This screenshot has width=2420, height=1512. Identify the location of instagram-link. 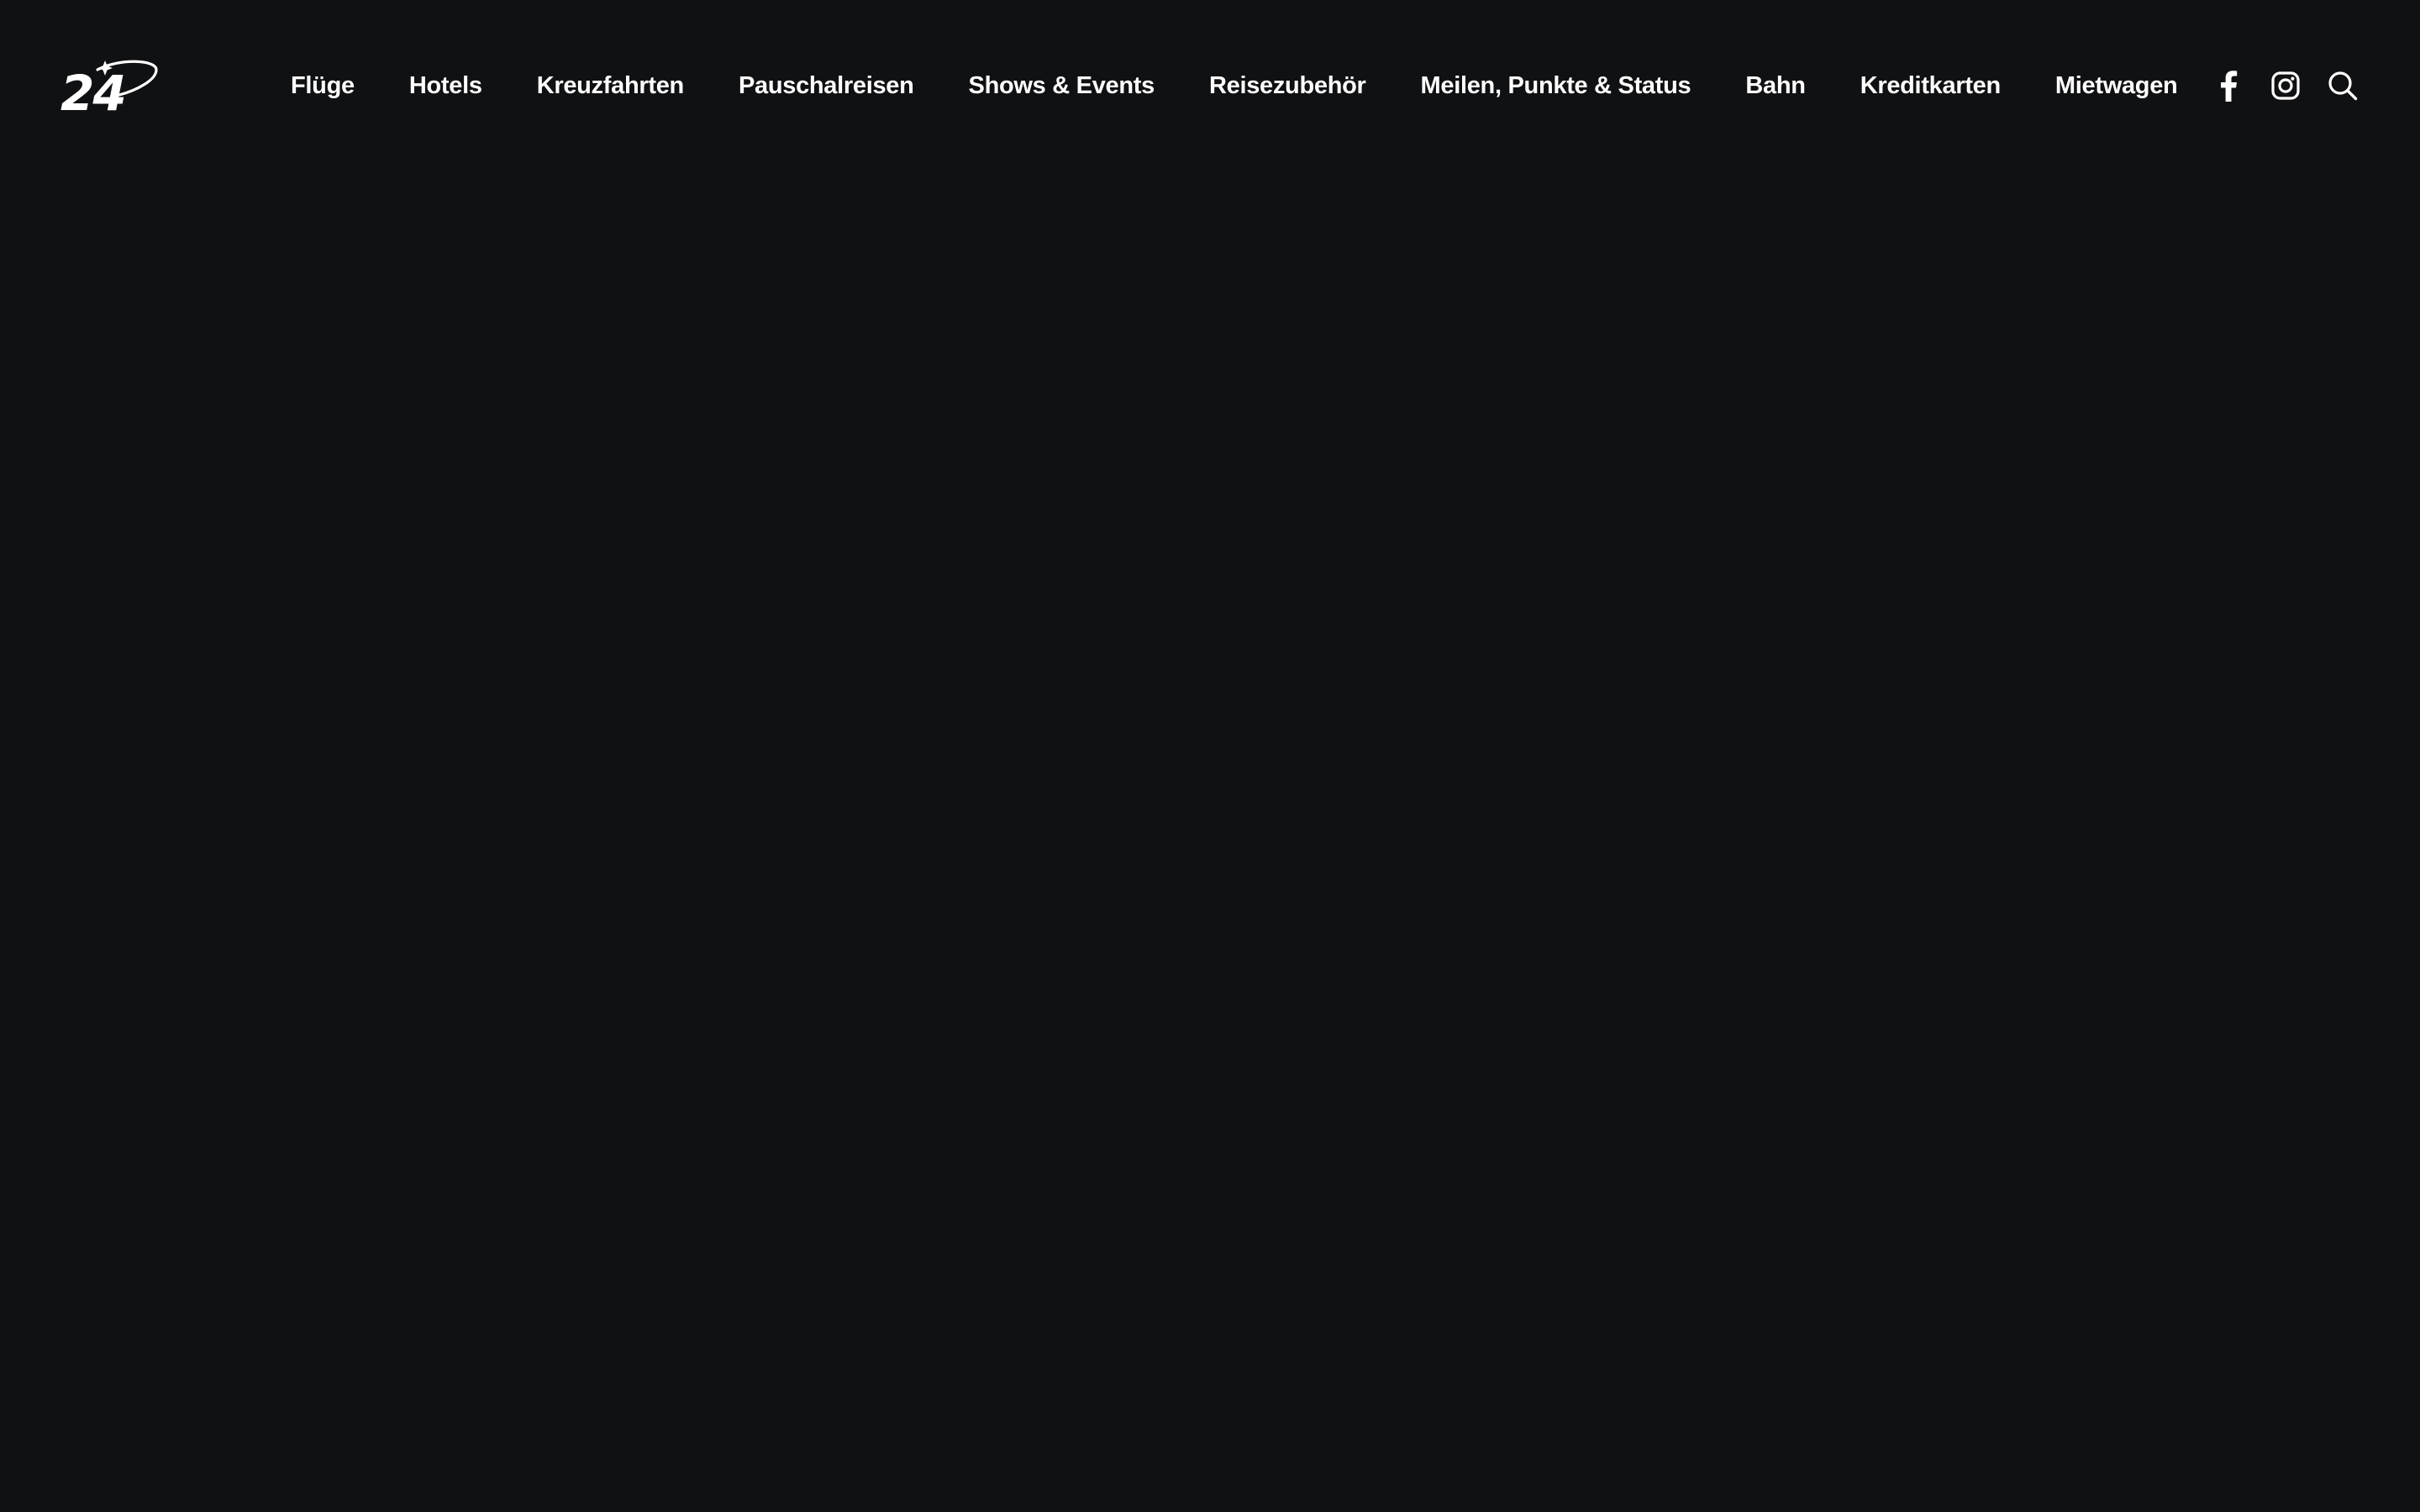
(2285, 85).